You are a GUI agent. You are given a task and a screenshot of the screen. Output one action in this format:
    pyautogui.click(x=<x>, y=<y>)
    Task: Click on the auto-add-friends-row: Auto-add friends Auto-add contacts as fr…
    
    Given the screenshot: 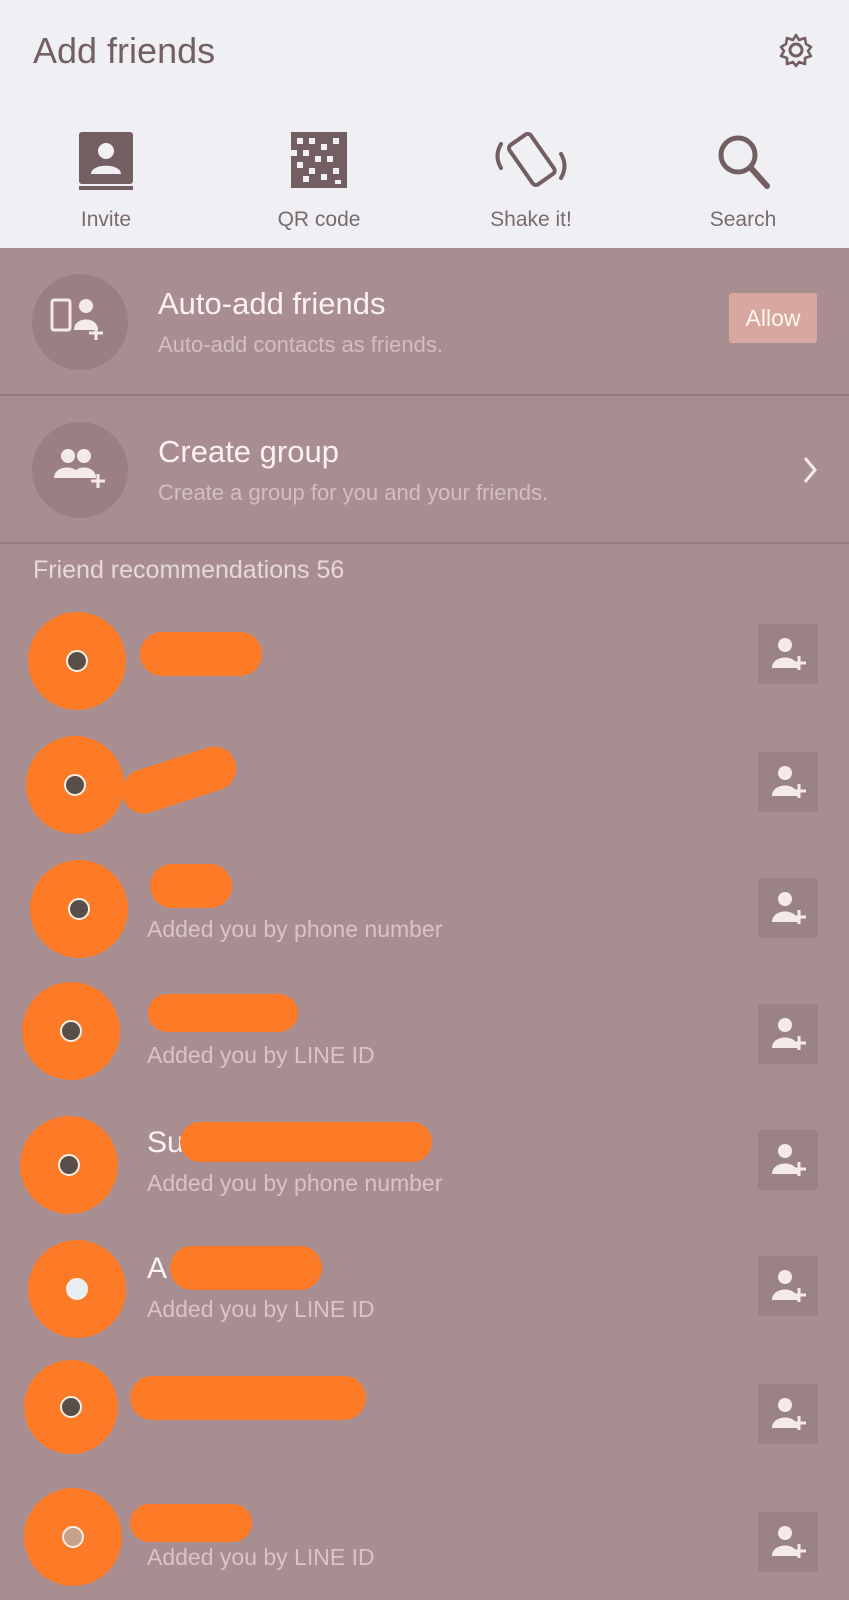 What is the action you would take?
    pyautogui.click(x=424, y=322)
    